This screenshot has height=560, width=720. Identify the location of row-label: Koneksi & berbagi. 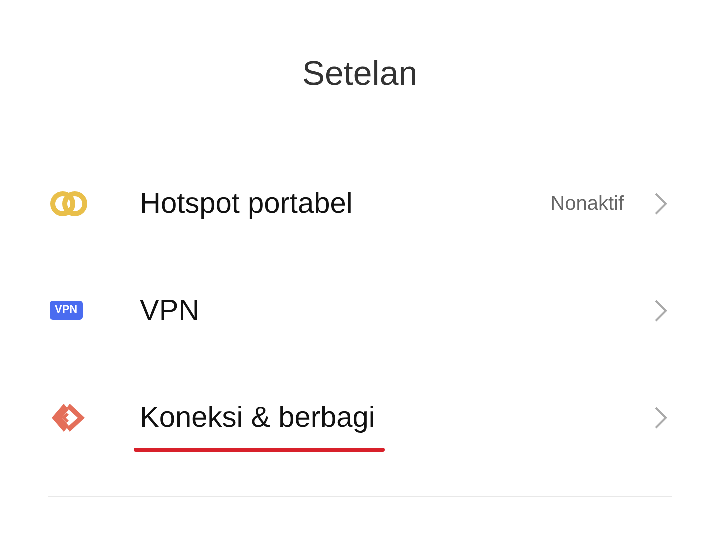
(258, 418).